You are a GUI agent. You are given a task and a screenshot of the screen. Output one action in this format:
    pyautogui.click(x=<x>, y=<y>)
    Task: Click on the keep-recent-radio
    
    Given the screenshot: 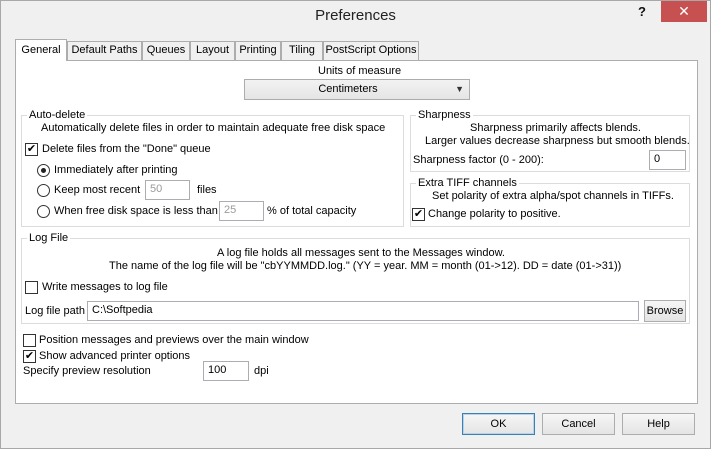 What is the action you would take?
    pyautogui.click(x=43, y=190)
    